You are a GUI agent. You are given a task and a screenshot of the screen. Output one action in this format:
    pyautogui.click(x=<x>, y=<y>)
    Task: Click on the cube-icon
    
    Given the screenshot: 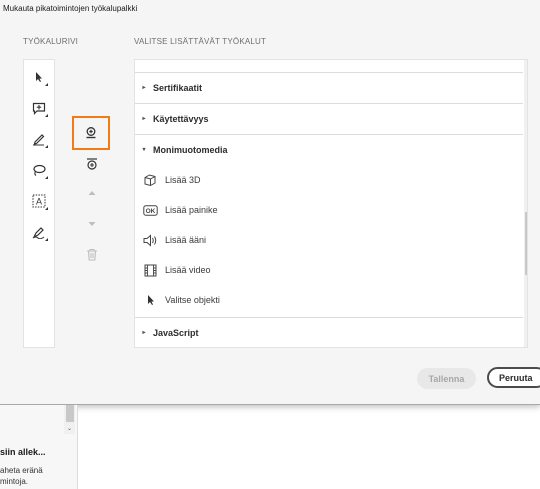 What is the action you would take?
    pyautogui.click(x=150, y=180)
    